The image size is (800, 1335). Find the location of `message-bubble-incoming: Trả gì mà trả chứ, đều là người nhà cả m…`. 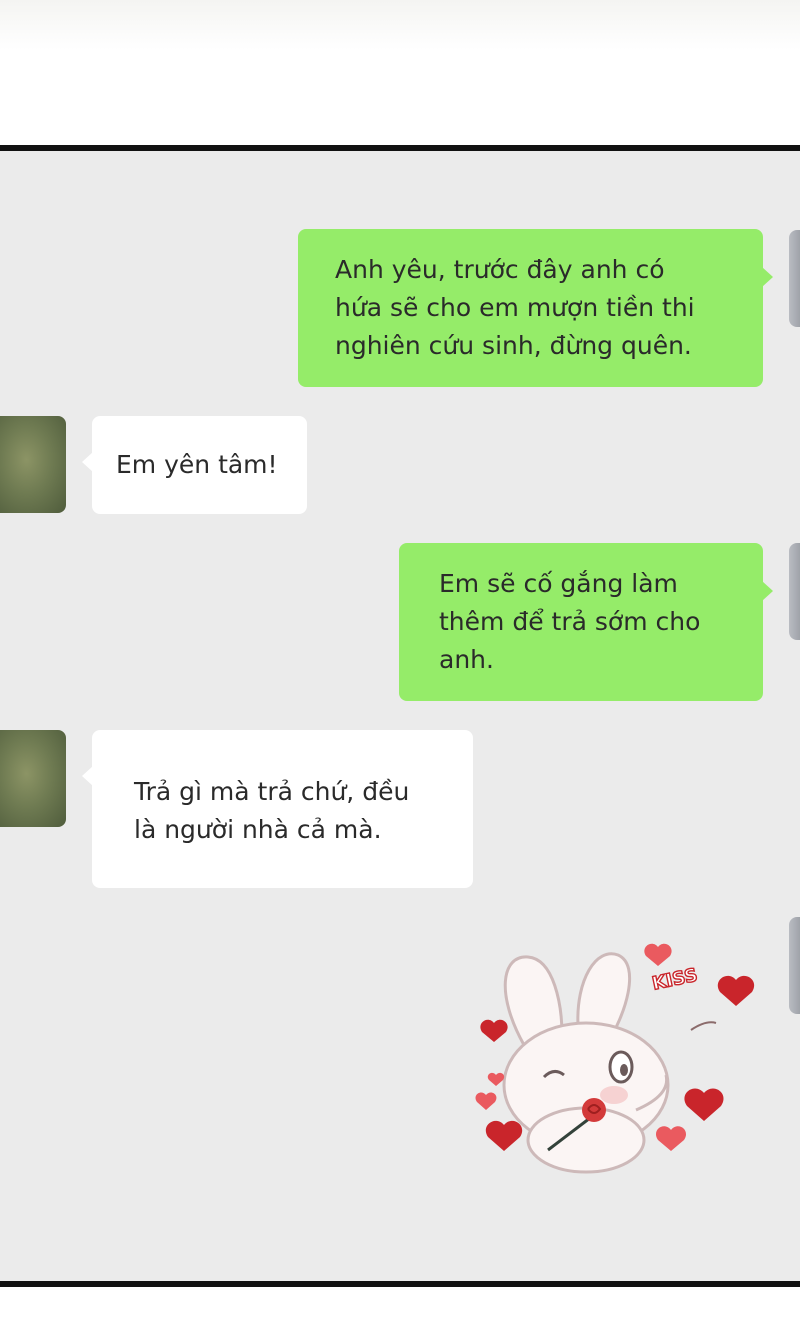

message-bubble-incoming: Trả gì mà trả chứ, đều là người nhà cả m… is located at coordinates (277, 809).